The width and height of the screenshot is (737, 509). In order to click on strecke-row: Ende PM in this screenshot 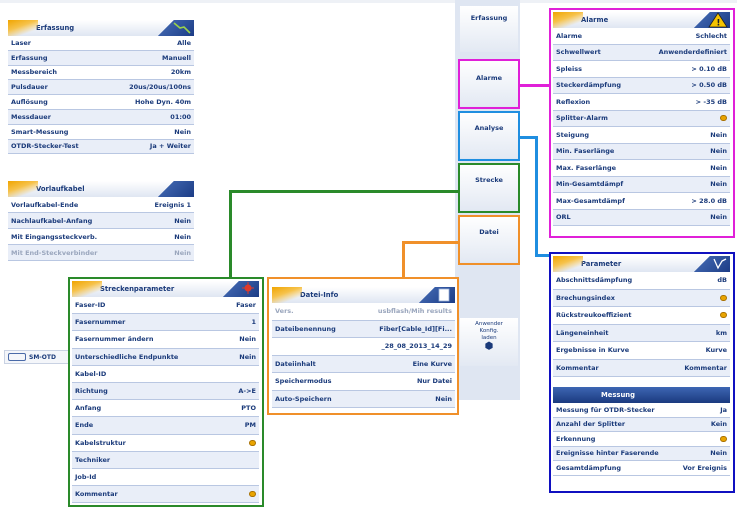, I will do `click(165, 426)`.